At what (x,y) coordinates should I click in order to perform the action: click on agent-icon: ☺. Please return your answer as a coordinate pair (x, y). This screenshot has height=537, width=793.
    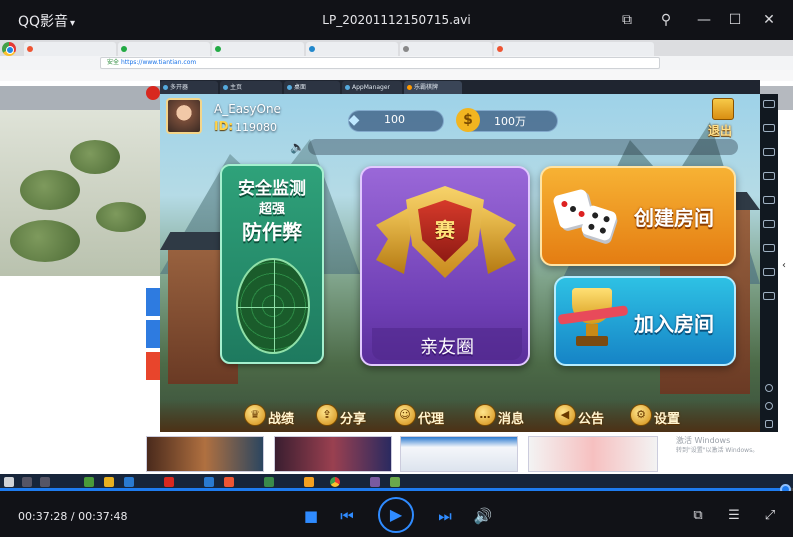
    Looking at the image, I should click on (405, 415).